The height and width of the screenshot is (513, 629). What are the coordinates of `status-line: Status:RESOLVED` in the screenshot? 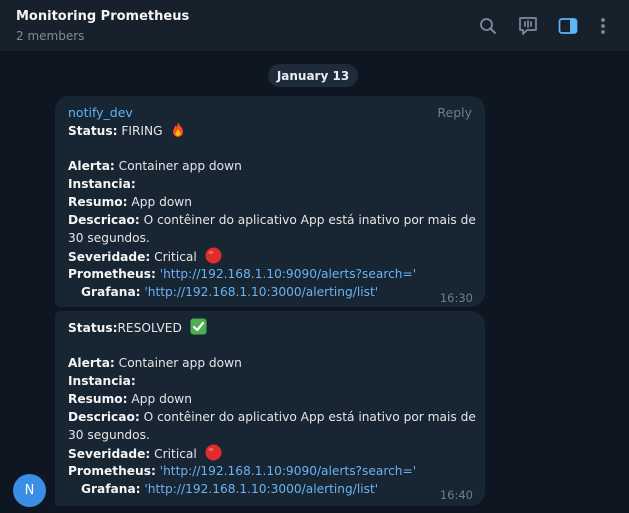 It's located at (137, 327).